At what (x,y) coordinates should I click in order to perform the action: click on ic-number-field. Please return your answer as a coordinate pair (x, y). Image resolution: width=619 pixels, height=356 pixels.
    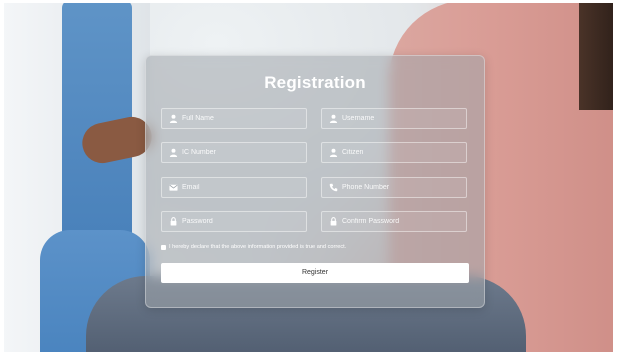
    Looking at the image, I should click on (234, 152).